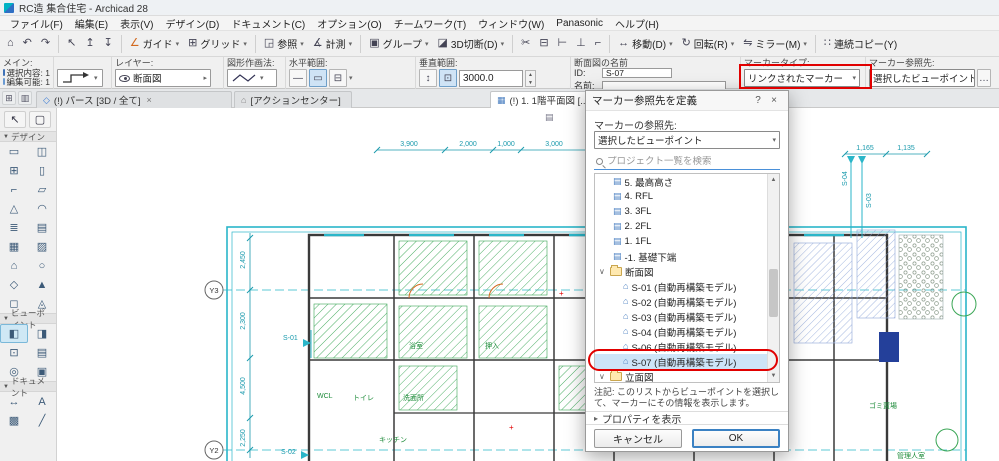 The width and height of the screenshot is (999, 461). I want to click on line-tool: ╱, so click(42, 420).